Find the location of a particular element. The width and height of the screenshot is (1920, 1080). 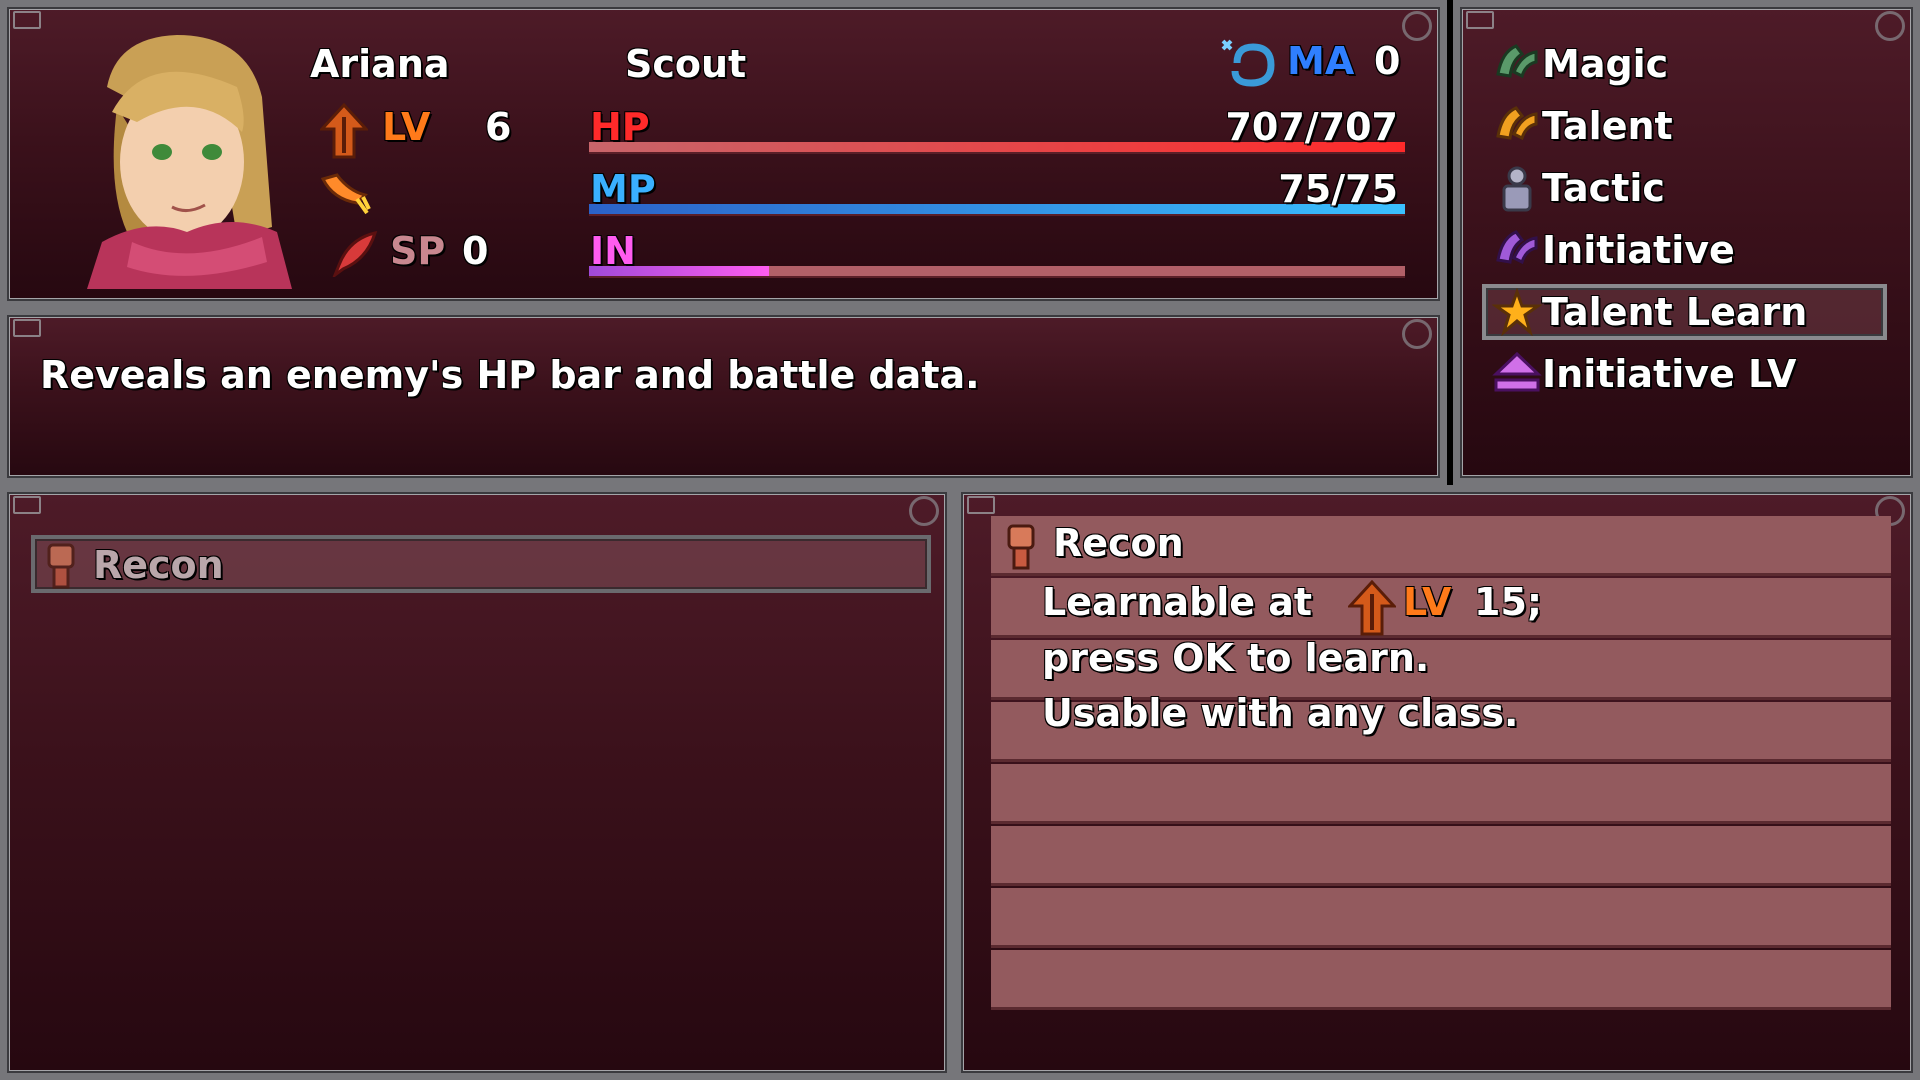

initiative-claw-icon is located at coordinates (1517, 247).